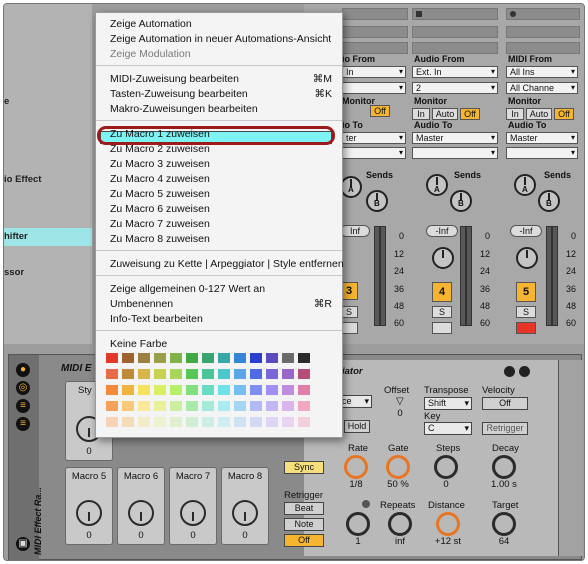  What do you see at coordinates (141, 304) in the screenshot?
I see `menu-item-rename: Umbenennen` at bounding box center [141, 304].